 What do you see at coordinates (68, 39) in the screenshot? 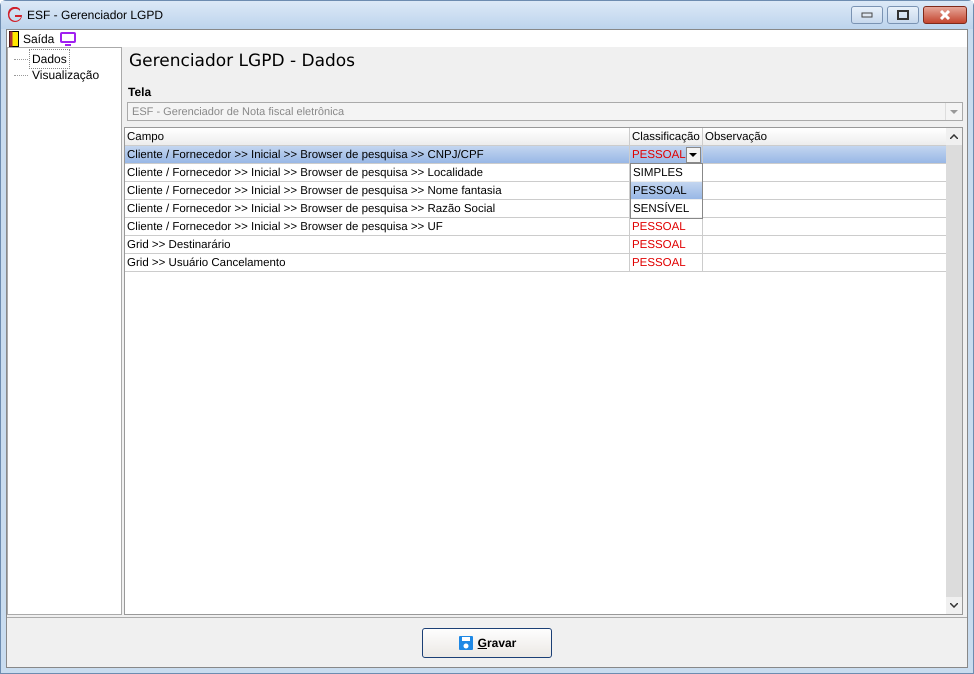
I see `monitor-icon` at bounding box center [68, 39].